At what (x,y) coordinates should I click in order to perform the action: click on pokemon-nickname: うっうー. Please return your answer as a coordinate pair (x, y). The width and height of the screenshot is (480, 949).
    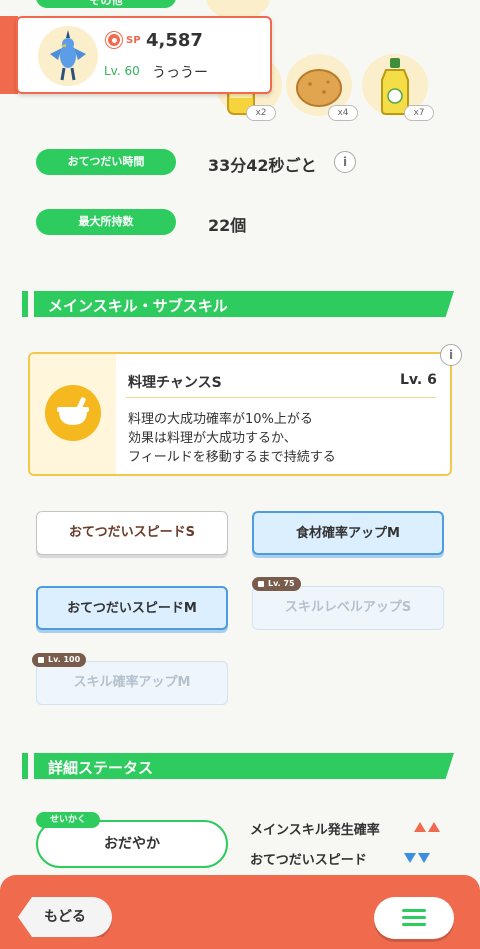
    Looking at the image, I should click on (180, 73).